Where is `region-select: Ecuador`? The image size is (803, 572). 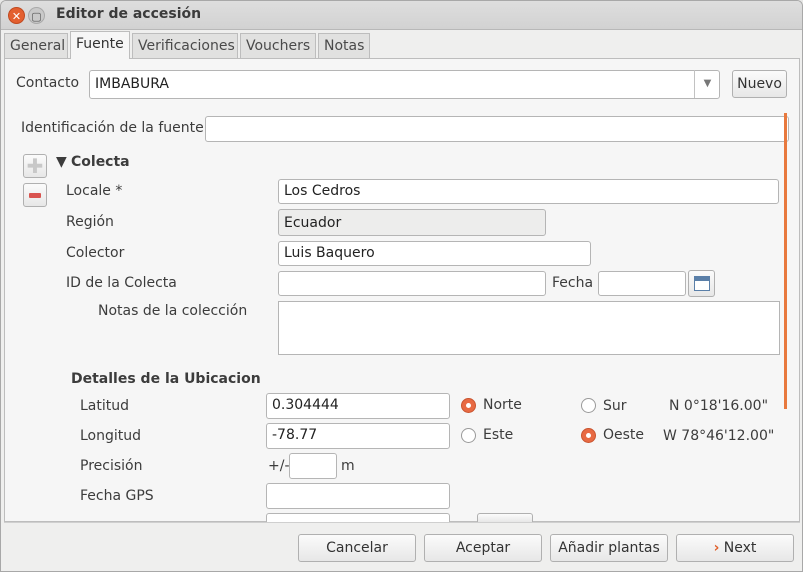
region-select: Ecuador is located at coordinates (412, 222).